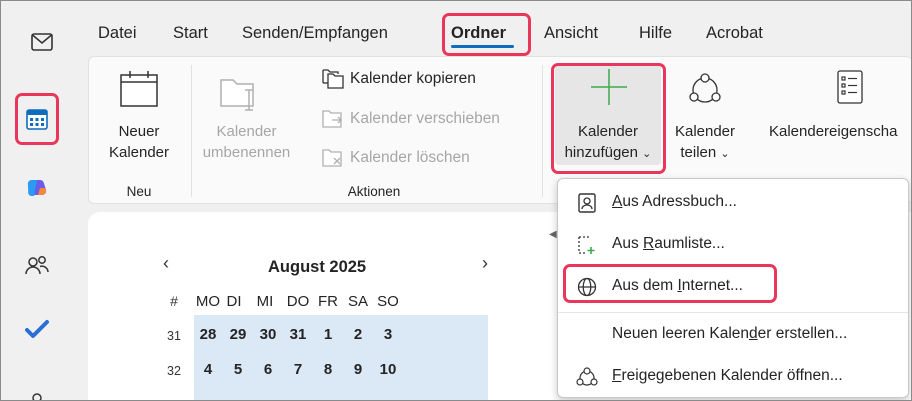  Describe the element at coordinates (208, 334) in the screenshot. I see `calendar-day: 28` at that location.